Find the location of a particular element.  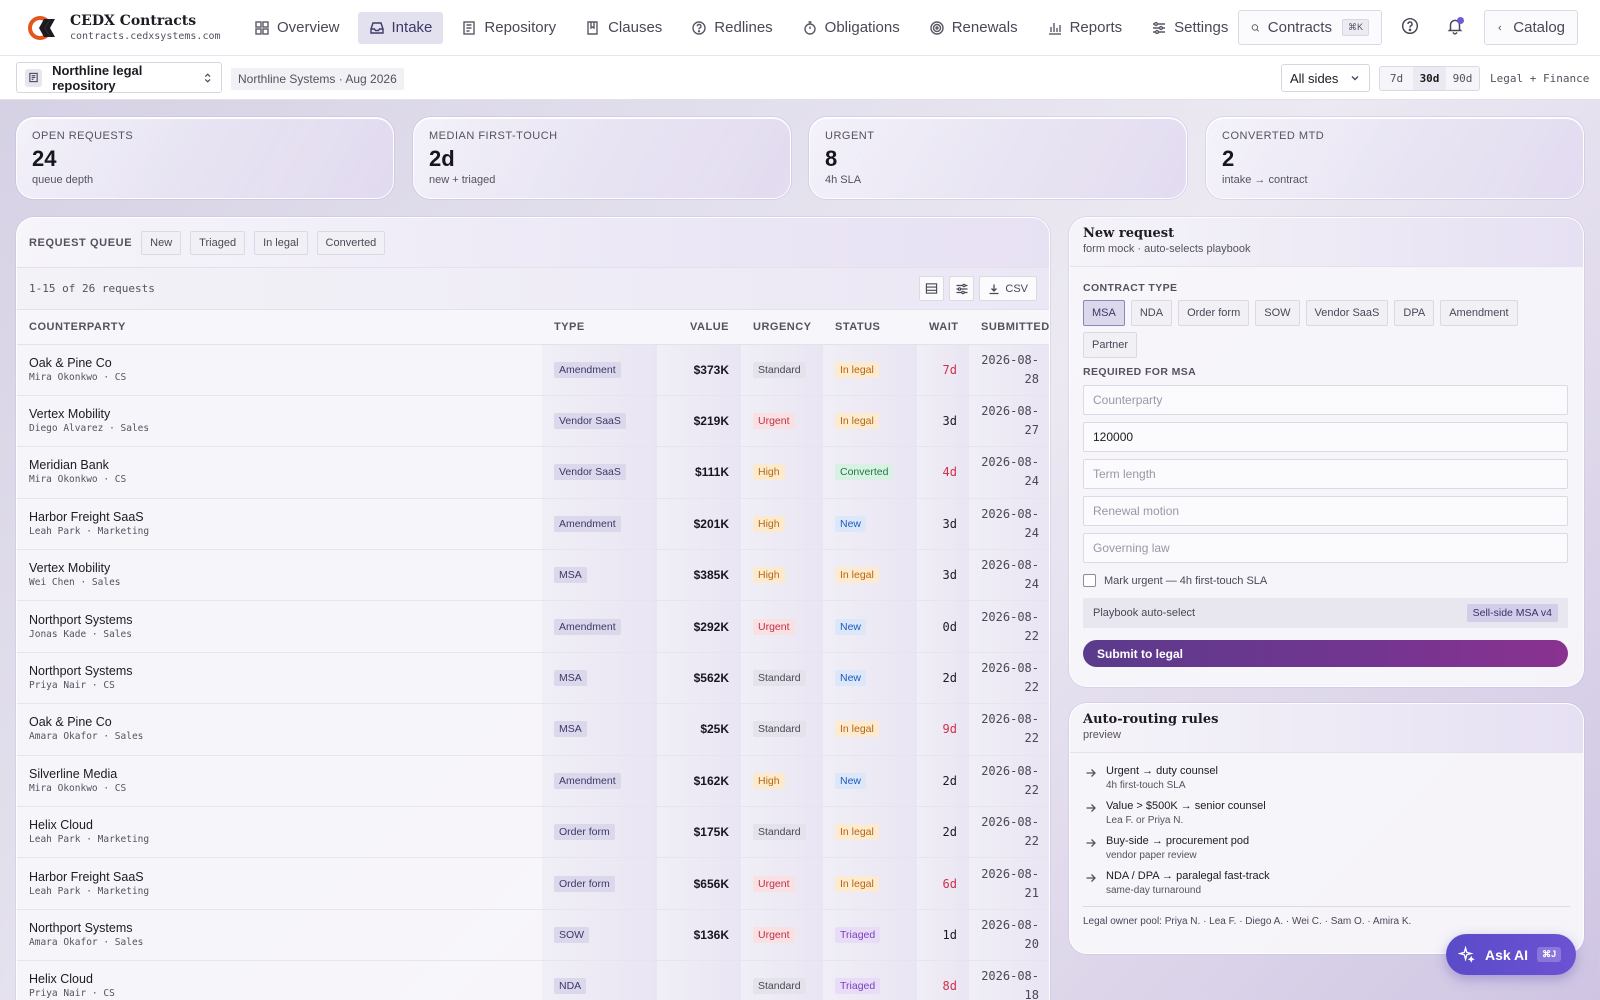

cell-counterparty: Helix Cloud Priya Nair · CS is located at coordinates (279, 980).